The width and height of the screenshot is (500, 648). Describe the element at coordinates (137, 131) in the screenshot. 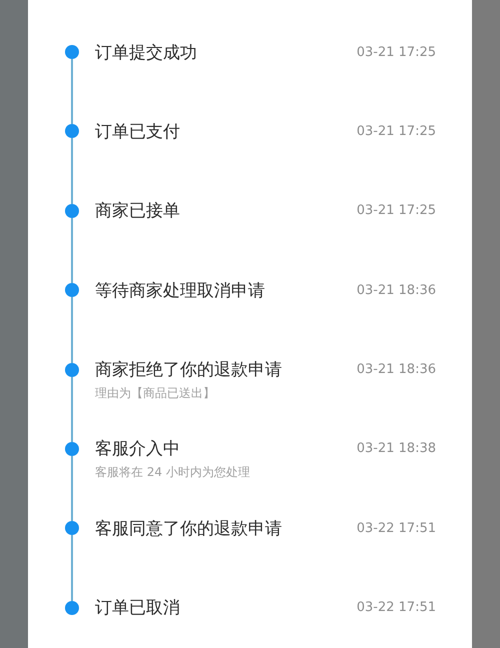

I see `event-title: 订单已支付` at that location.